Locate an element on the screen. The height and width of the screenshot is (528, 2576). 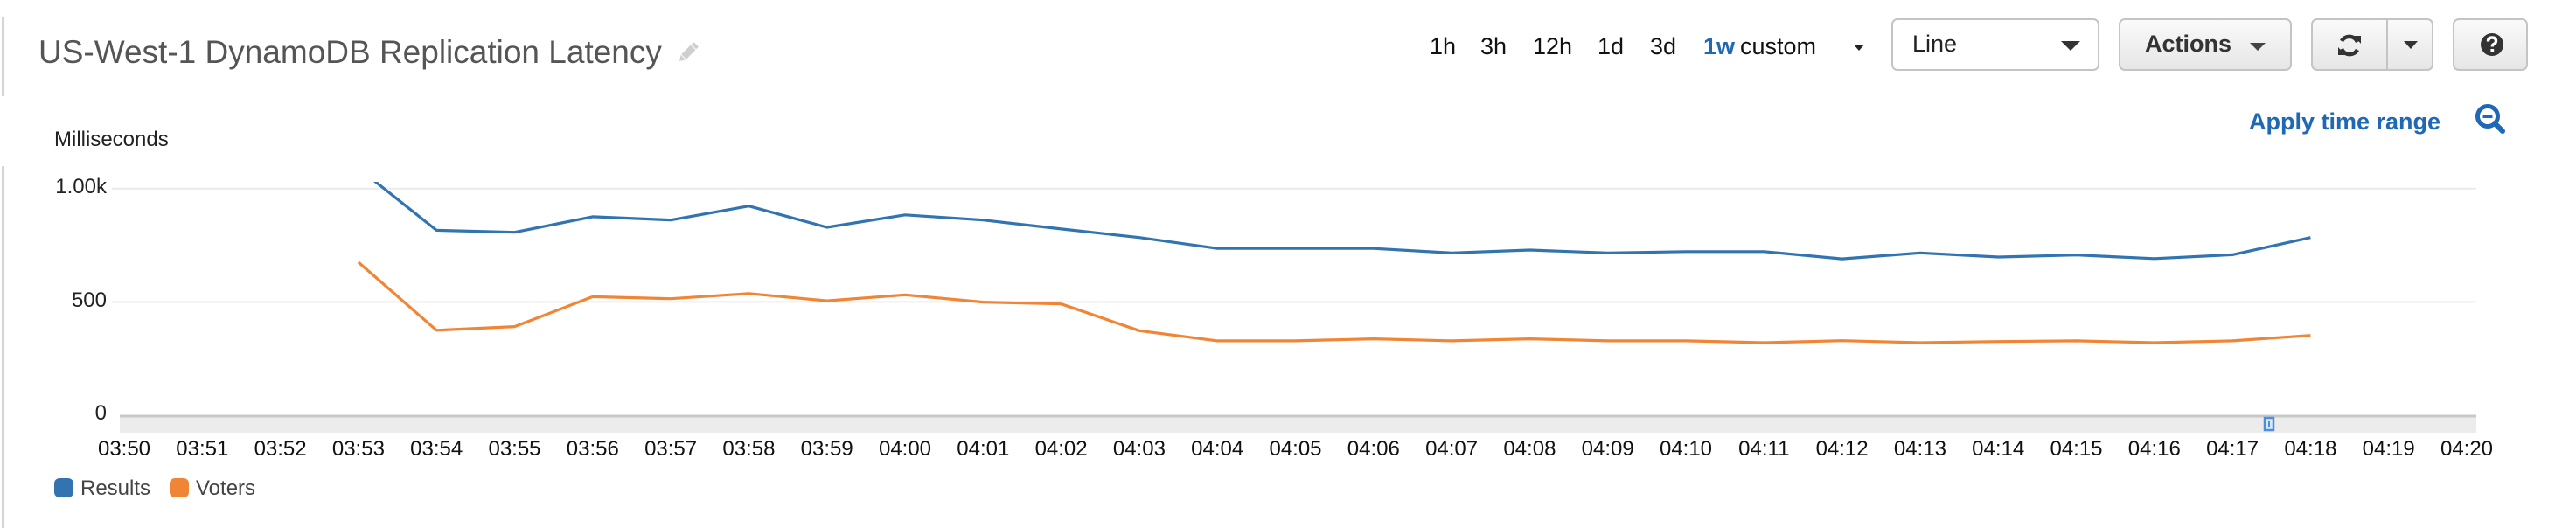
x-tick-label: 04:18 is located at coordinates (2310, 449).